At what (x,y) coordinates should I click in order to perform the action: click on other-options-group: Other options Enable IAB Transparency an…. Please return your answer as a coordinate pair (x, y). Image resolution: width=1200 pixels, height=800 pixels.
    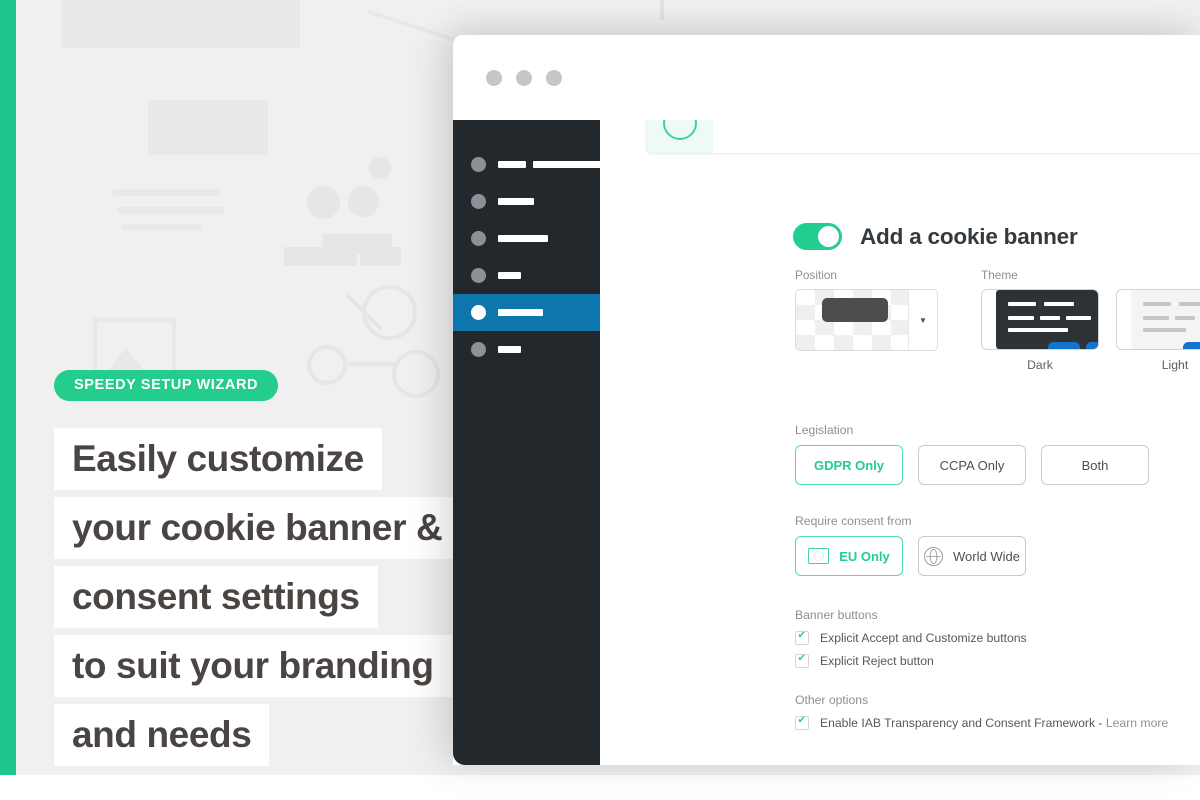
    Looking at the image, I should click on (981, 711).